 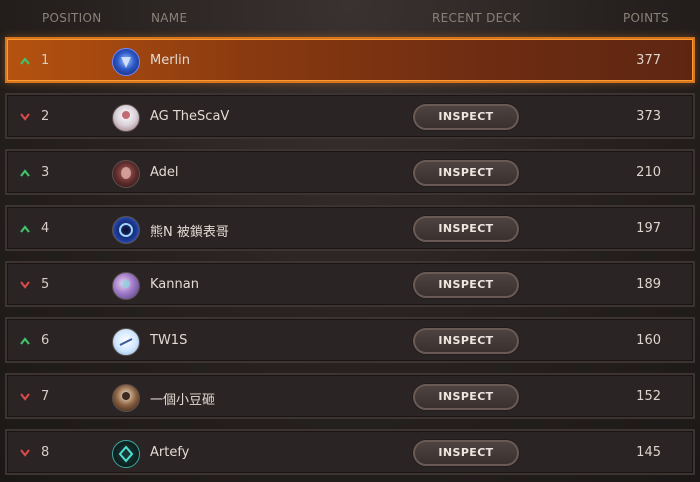 What do you see at coordinates (169, 18) in the screenshot?
I see `column-header-name: NAME` at bounding box center [169, 18].